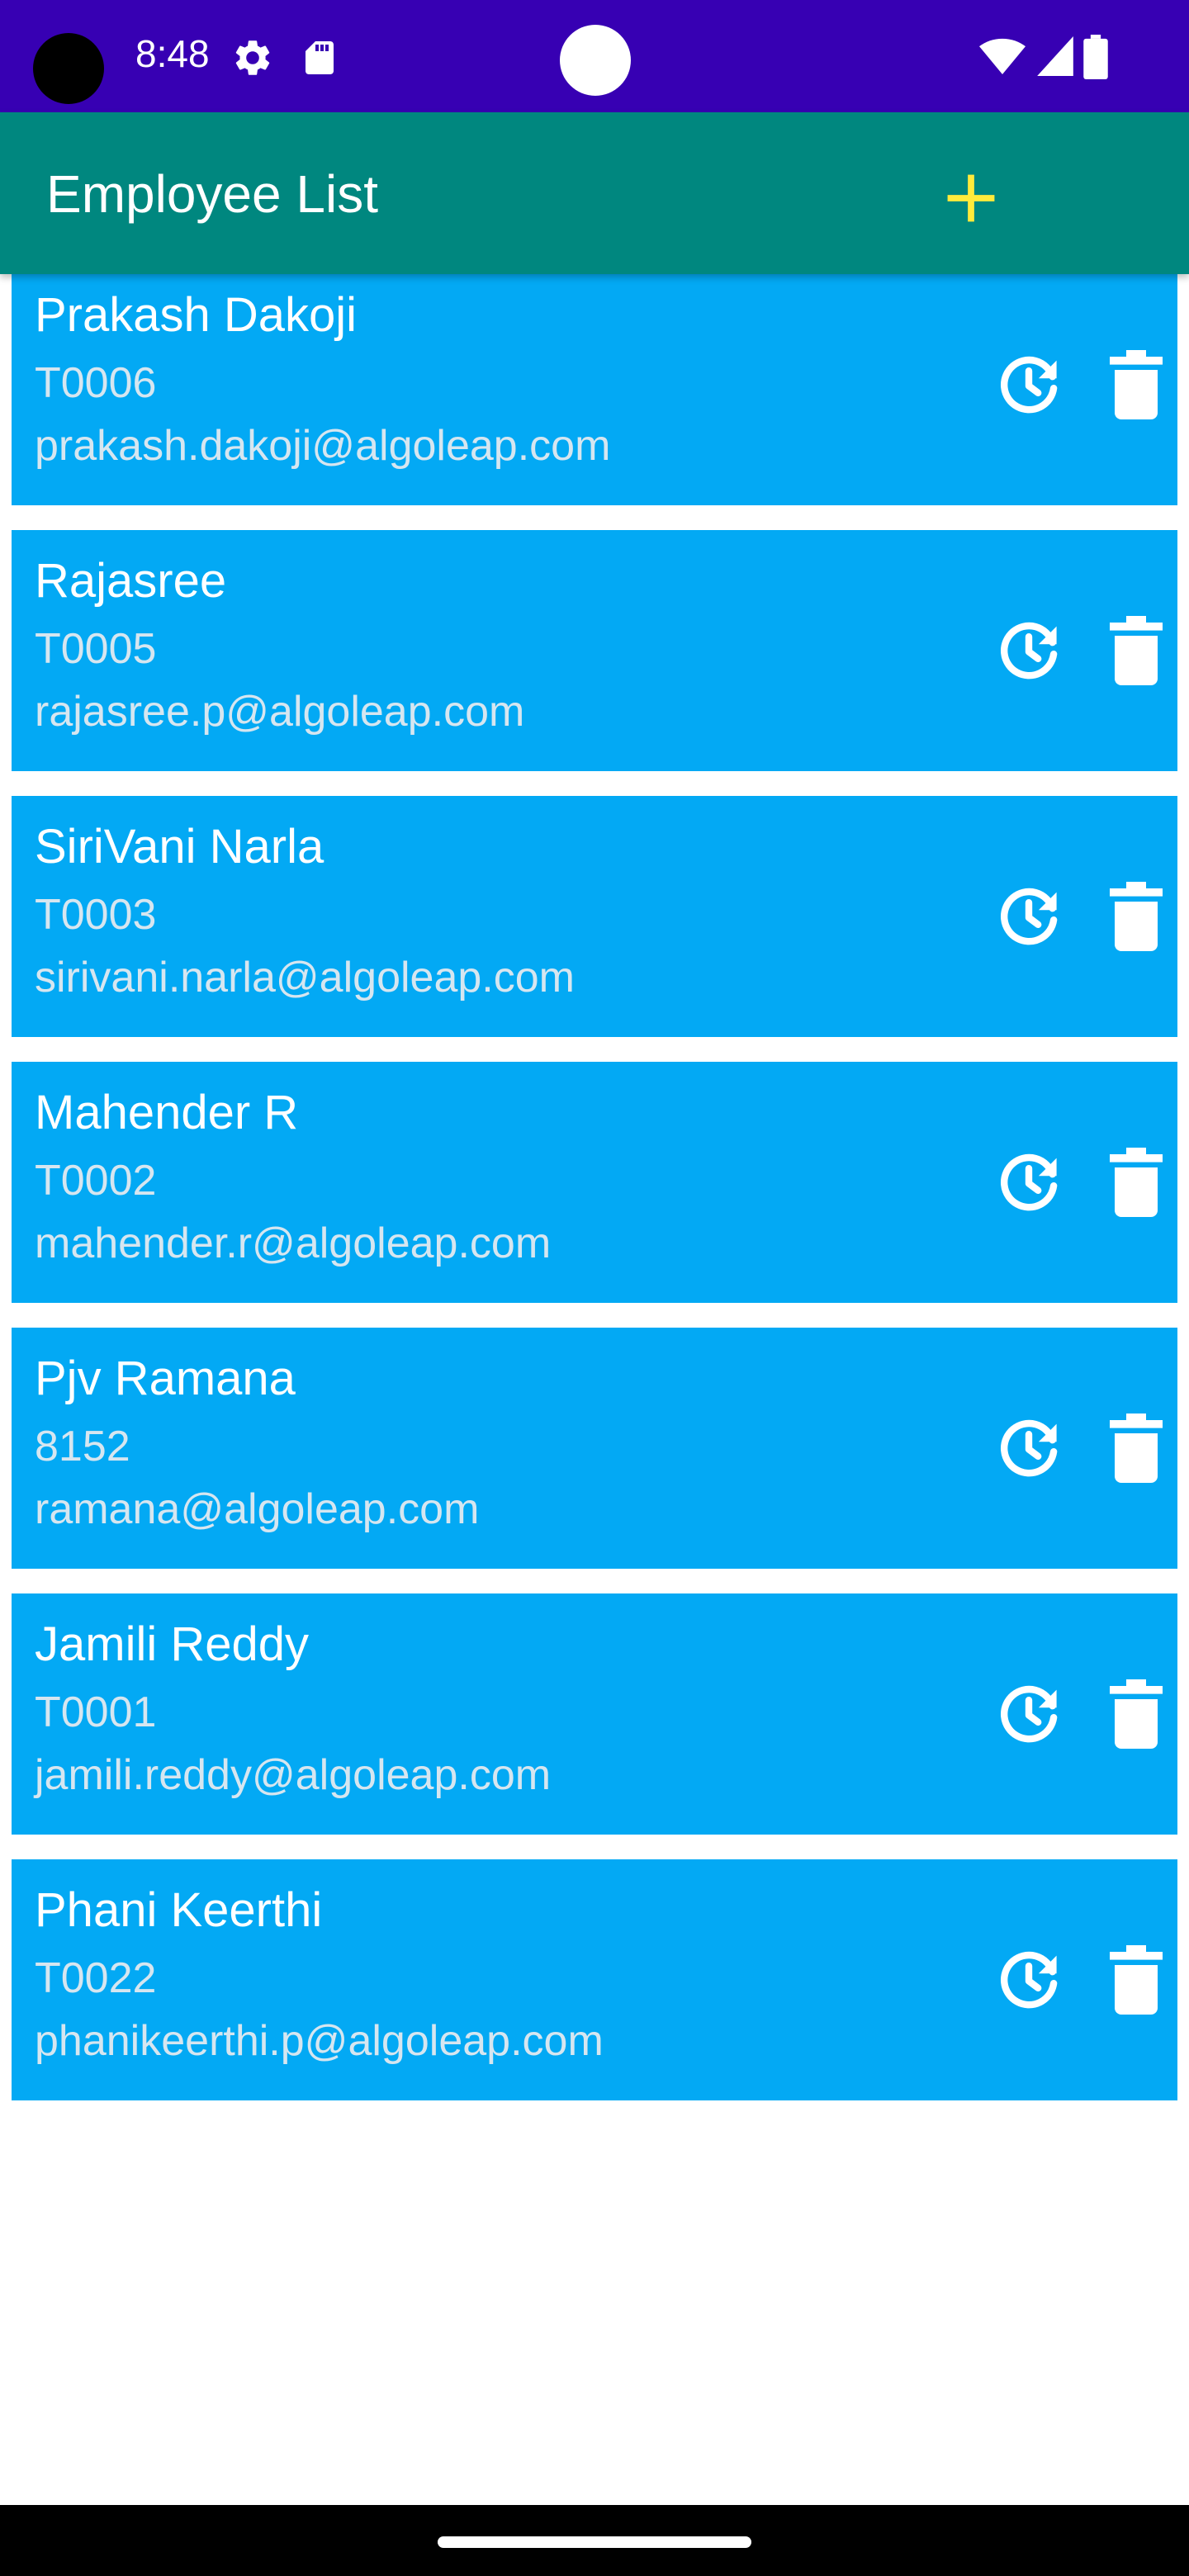  What do you see at coordinates (96, 1712) in the screenshot?
I see `employee-id: T0001` at bounding box center [96, 1712].